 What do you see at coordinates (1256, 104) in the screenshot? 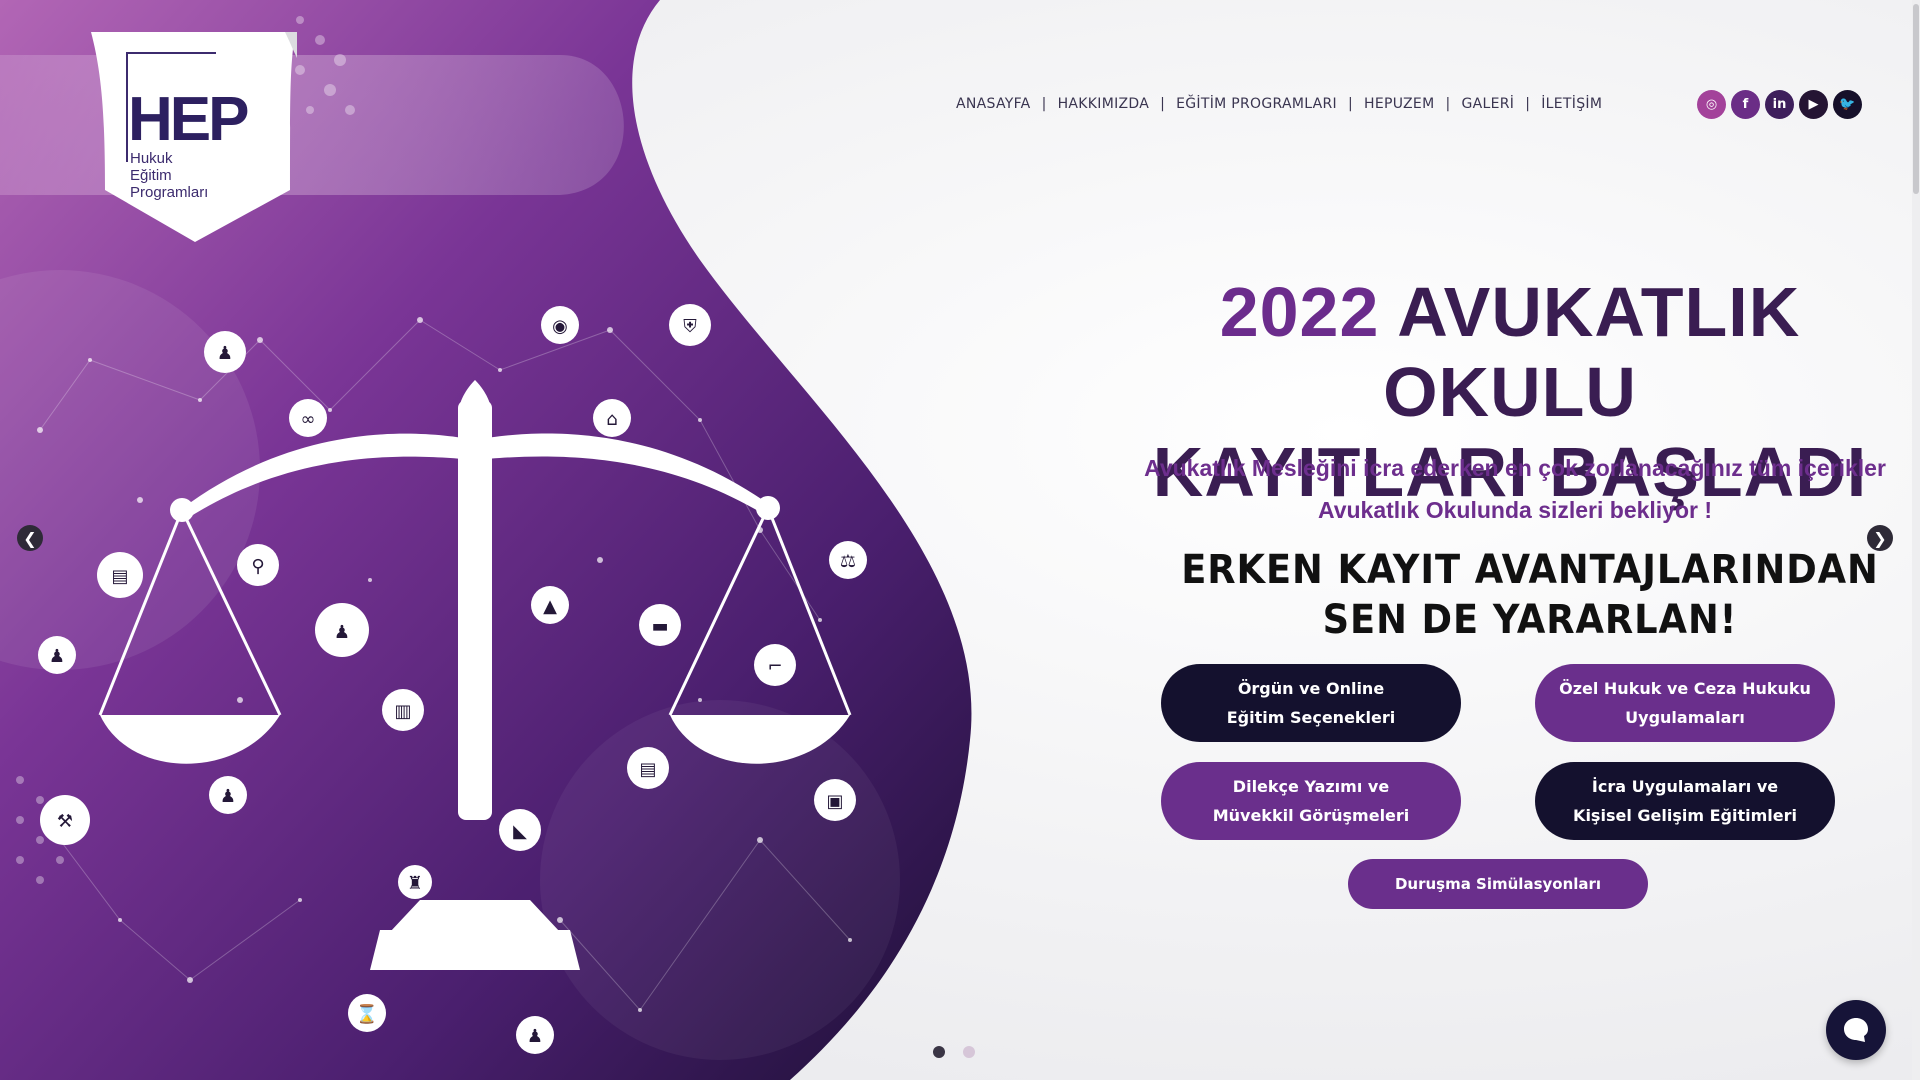
I see `nav-egitim-programlari: EĞİTİM PROGRAMLARI` at bounding box center [1256, 104].